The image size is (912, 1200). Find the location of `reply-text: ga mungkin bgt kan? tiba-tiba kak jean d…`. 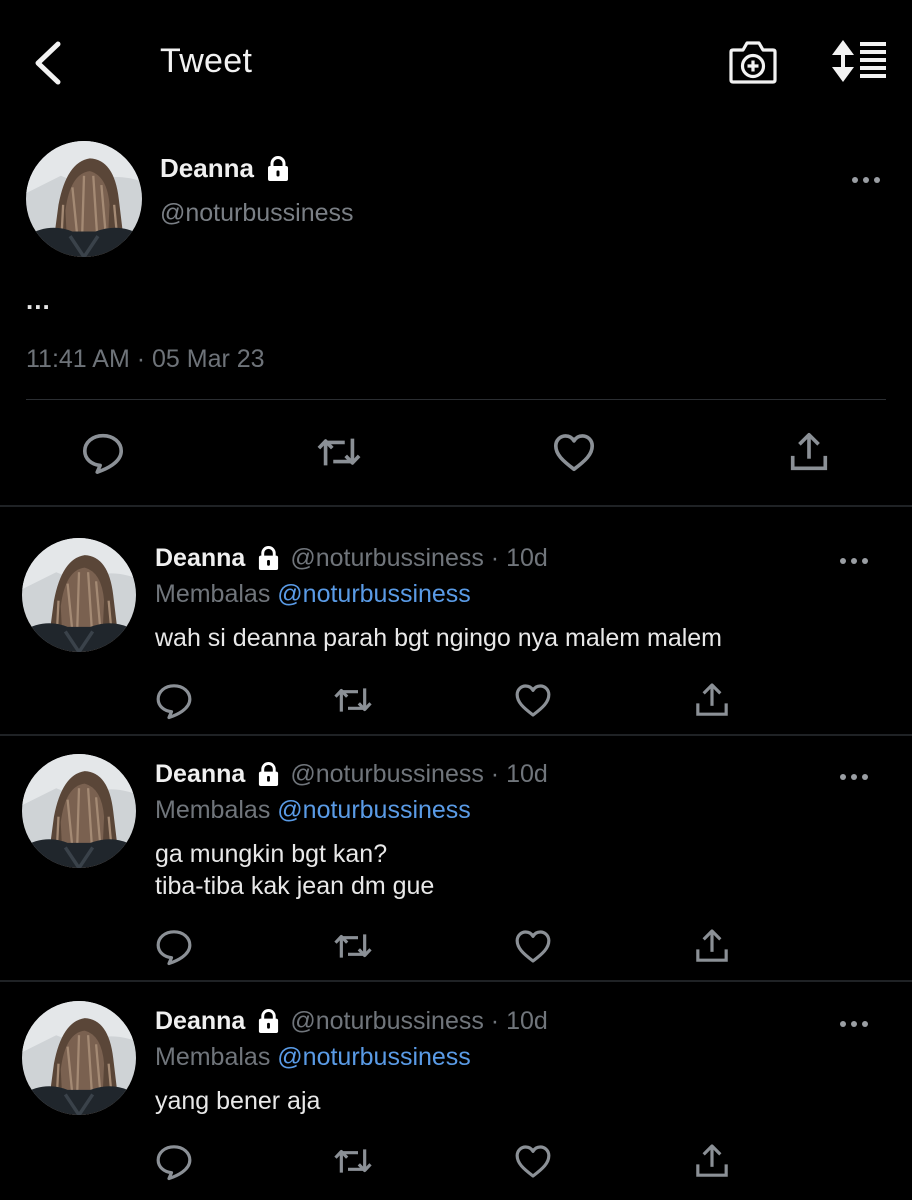

reply-text: ga mungkin bgt kan? tiba-tiba kak jean d… is located at coordinates (294, 870).